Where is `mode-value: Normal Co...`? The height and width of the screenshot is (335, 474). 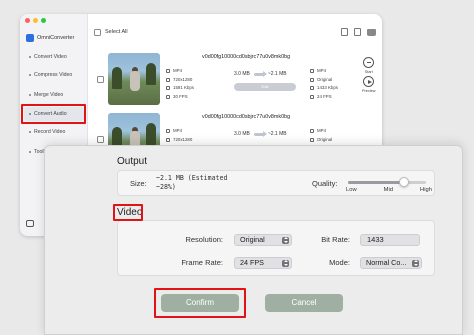 mode-value: Normal Co... is located at coordinates (386, 262).